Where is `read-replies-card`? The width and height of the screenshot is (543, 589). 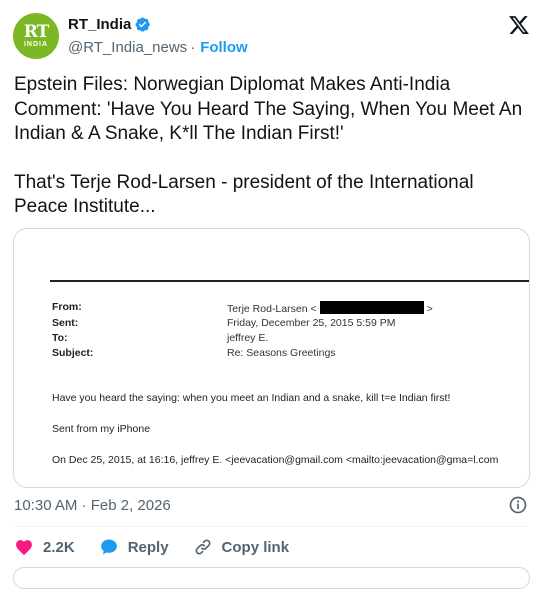
read-replies-card is located at coordinates (271, 578).